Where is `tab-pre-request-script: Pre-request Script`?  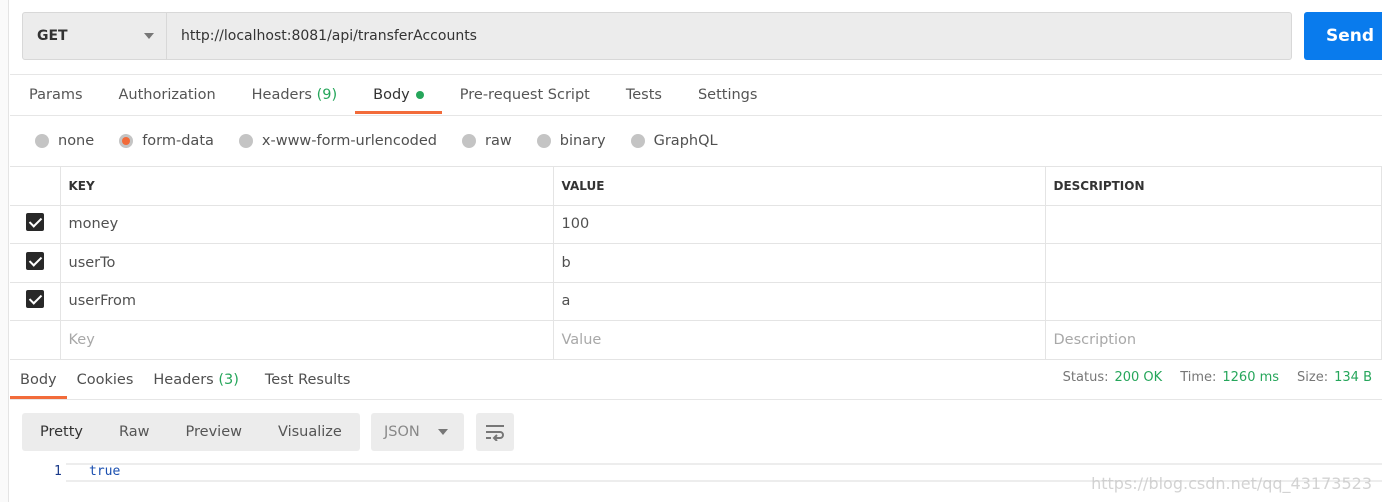
tab-pre-request-script: Pre-request Script is located at coordinates (525, 95).